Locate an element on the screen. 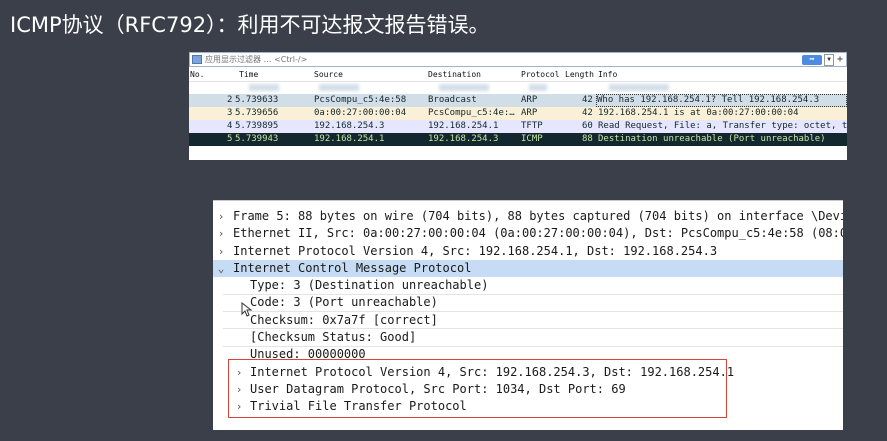  tree-field-label: Checksum: 0x7a7f [correct] is located at coordinates (344, 320).